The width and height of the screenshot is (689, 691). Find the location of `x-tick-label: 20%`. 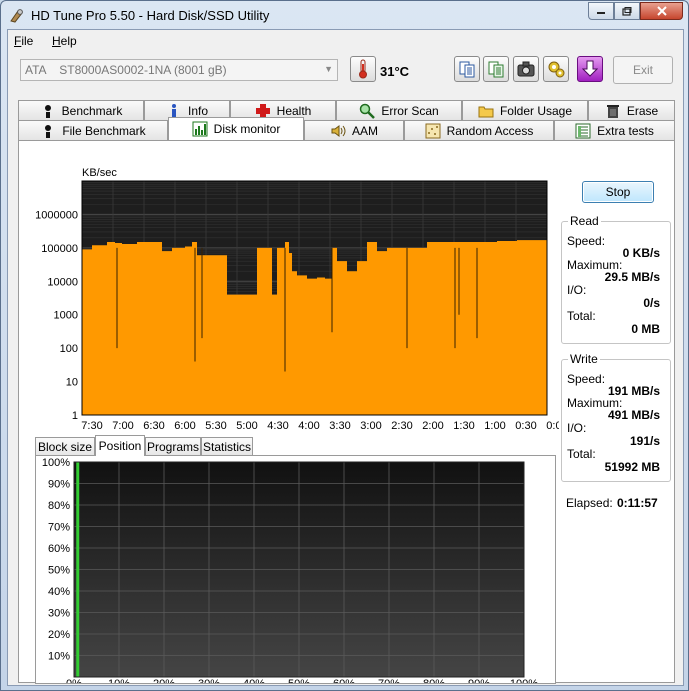

x-tick-label: 20% is located at coordinates (164, 680).